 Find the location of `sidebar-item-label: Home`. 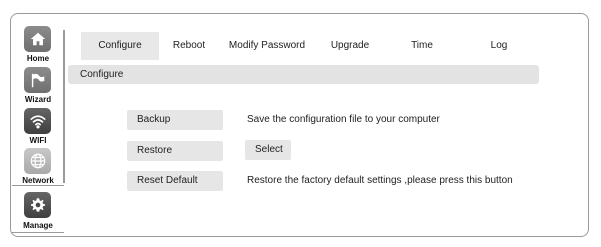

sidebar-item-label: Home is located at coordinates (38, 58).